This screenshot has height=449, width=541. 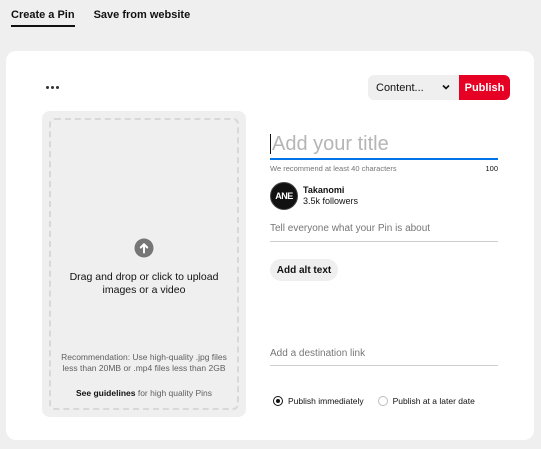 I want to click on chevron-down-icon, so click(x=446, y=87).